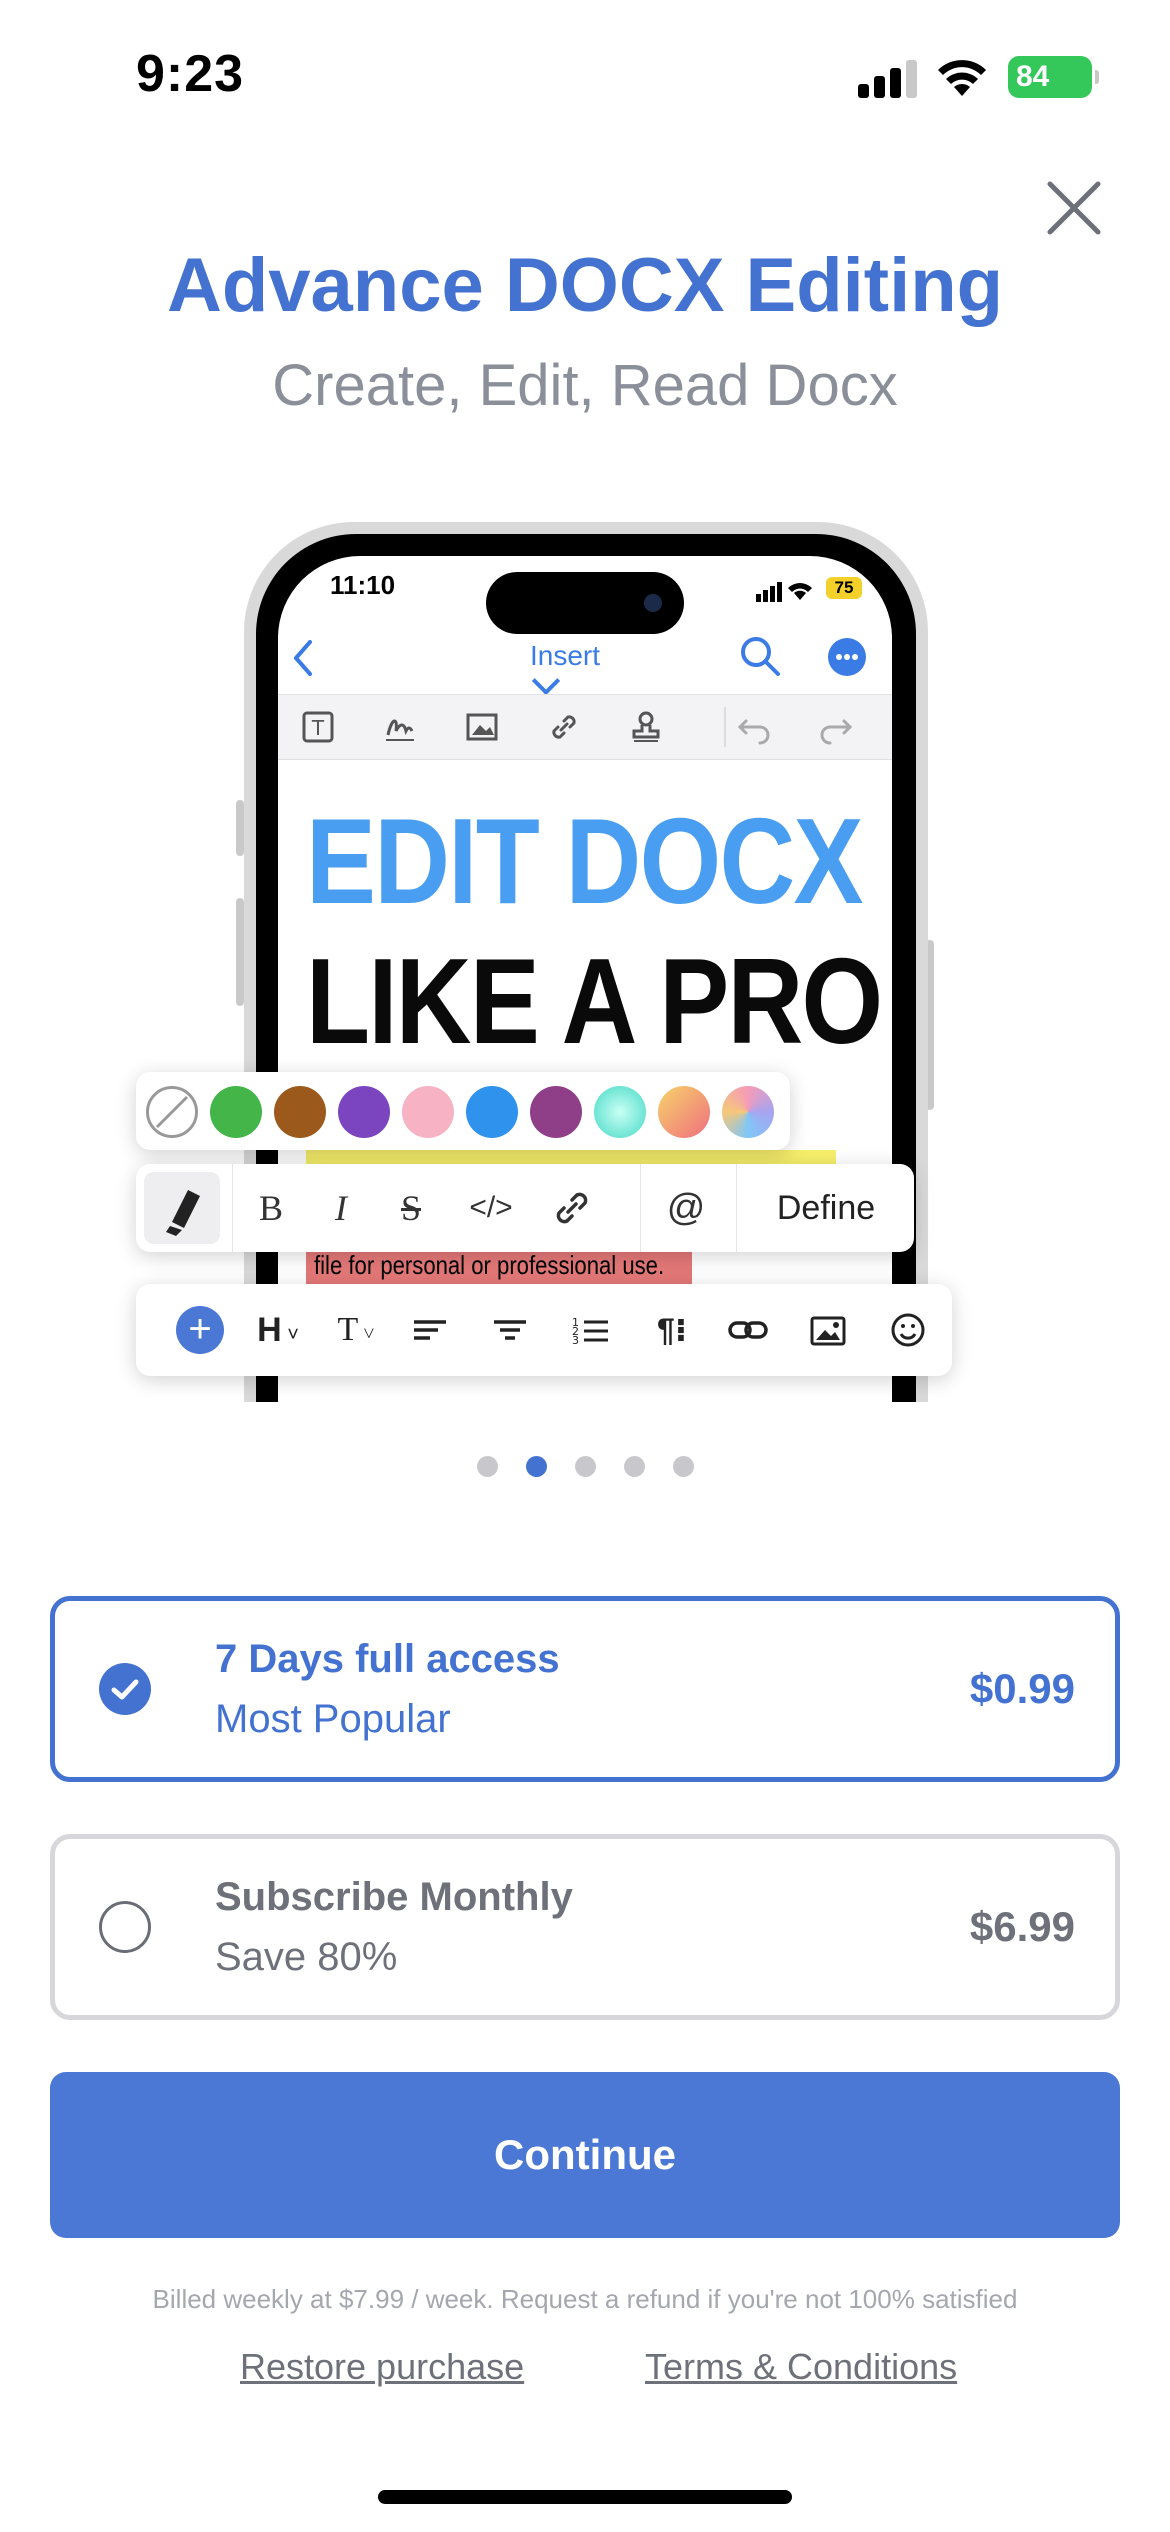 The image size is (1170, 2532). I want to click on camera-icon, so click(653, 603).